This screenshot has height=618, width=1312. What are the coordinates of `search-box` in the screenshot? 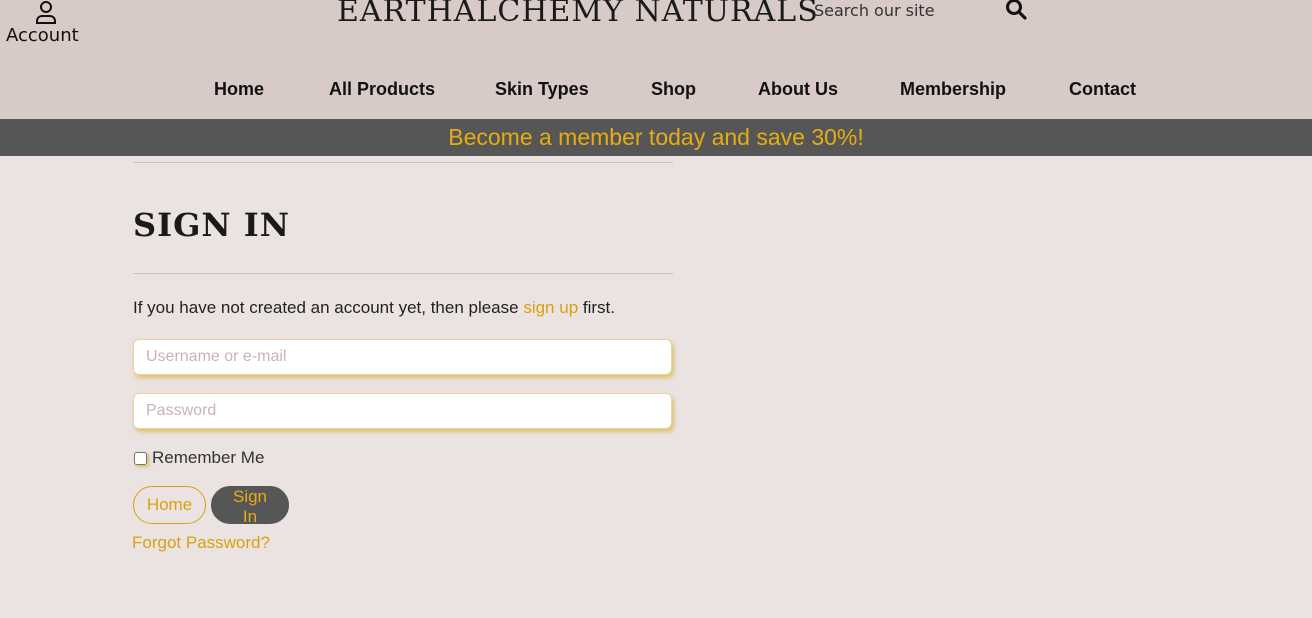 It's located at (924, 12).